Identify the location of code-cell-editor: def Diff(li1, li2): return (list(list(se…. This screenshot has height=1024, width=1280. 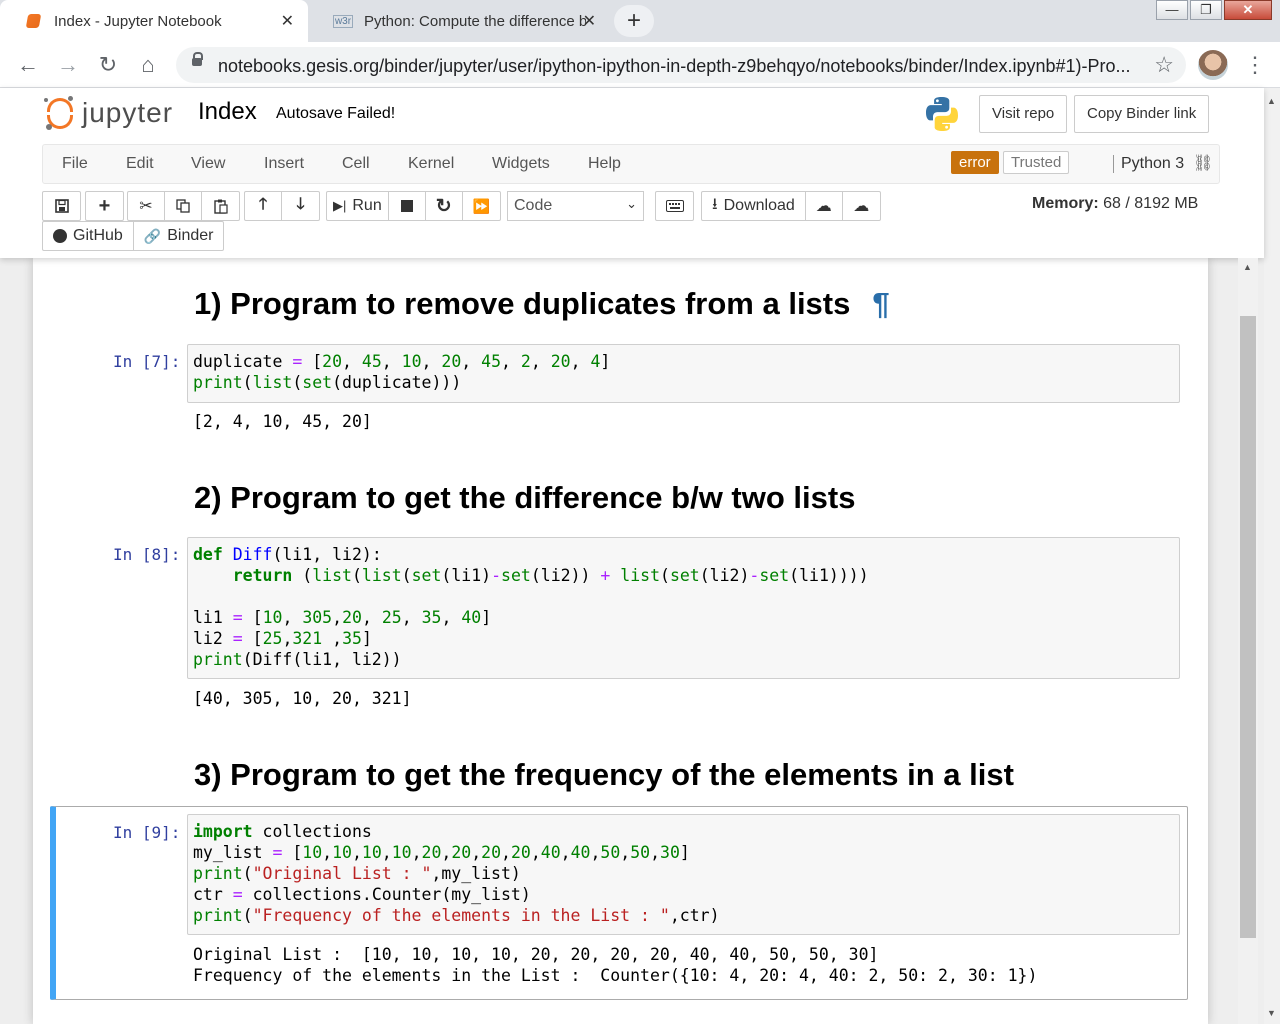
(683, 608).